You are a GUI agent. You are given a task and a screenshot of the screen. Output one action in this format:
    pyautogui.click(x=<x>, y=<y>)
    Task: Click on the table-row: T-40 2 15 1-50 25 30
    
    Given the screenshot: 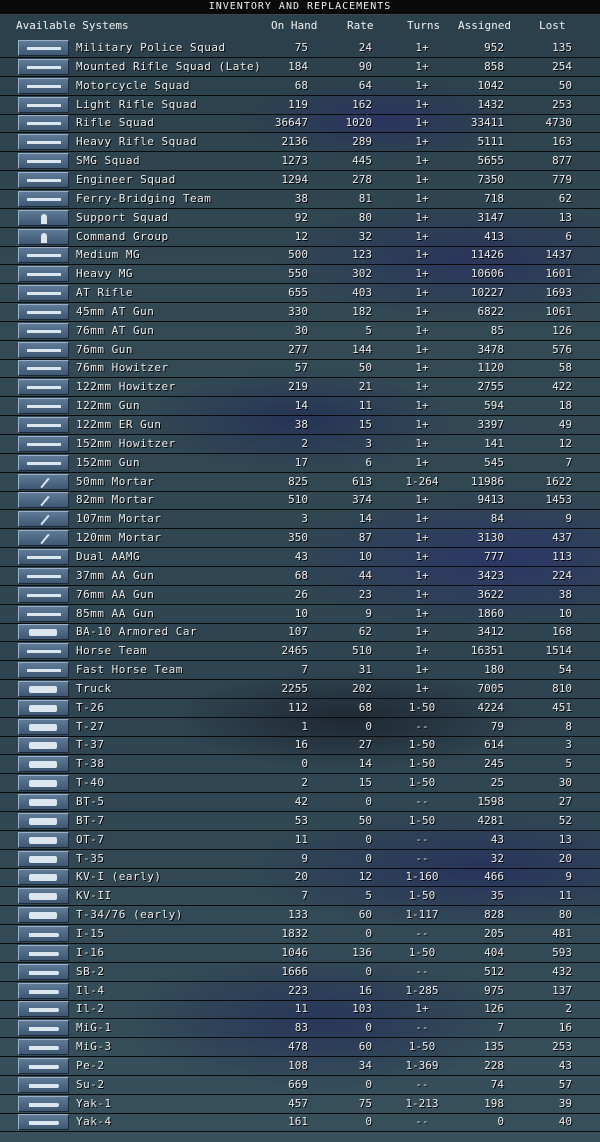 What is the action you would take?
    pyautogui.click(x=300, y=784)
    